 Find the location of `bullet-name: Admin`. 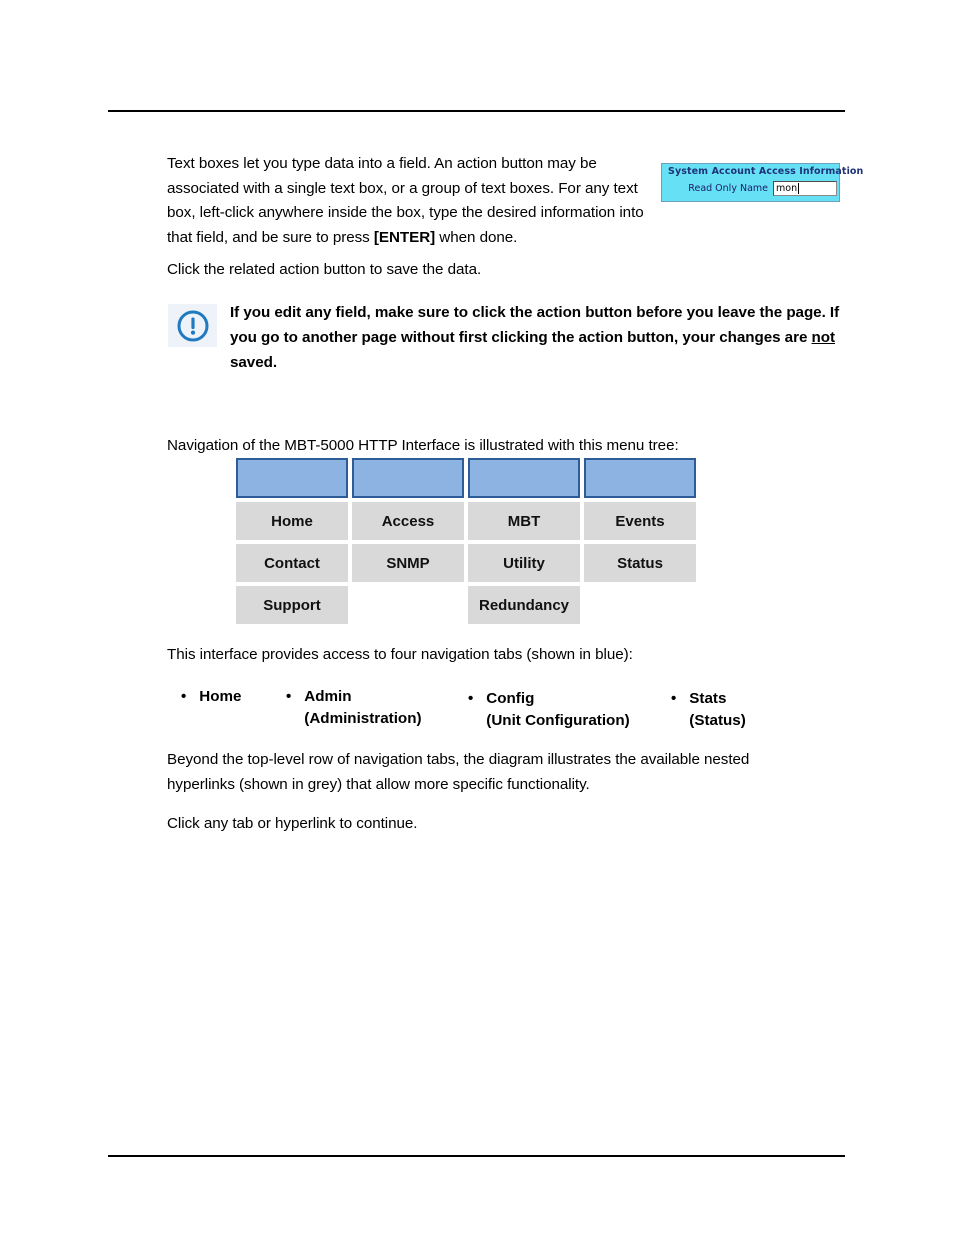

bullet-name: Admin is located at coordinates (328, 696).